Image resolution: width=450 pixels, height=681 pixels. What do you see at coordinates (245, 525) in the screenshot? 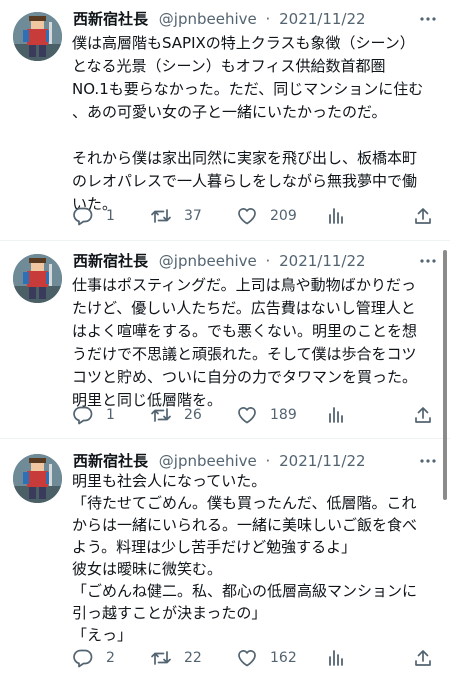
I see `tweet-text-line: からは一緒にいられる。一緒に美味しいご飯を食べ` at bounding box center [245, 525].